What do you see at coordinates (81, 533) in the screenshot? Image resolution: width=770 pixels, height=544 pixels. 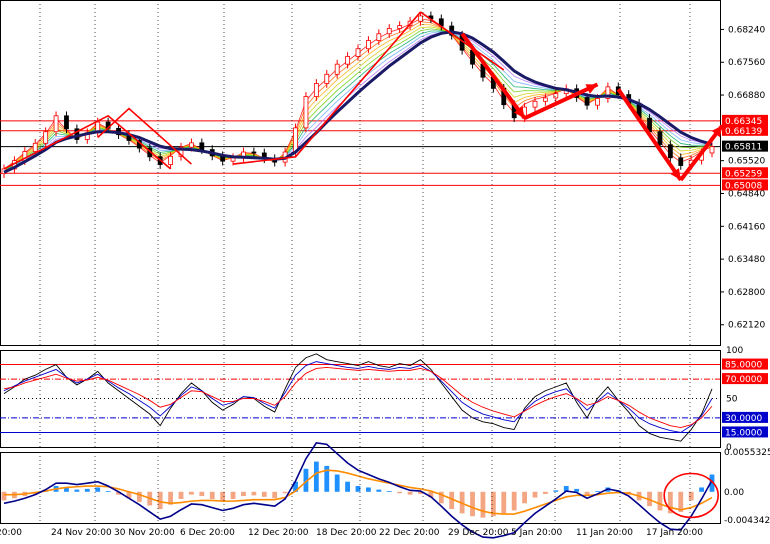 I see `time-label: 24 Nov 20:00` at bounding box center [81, 533].